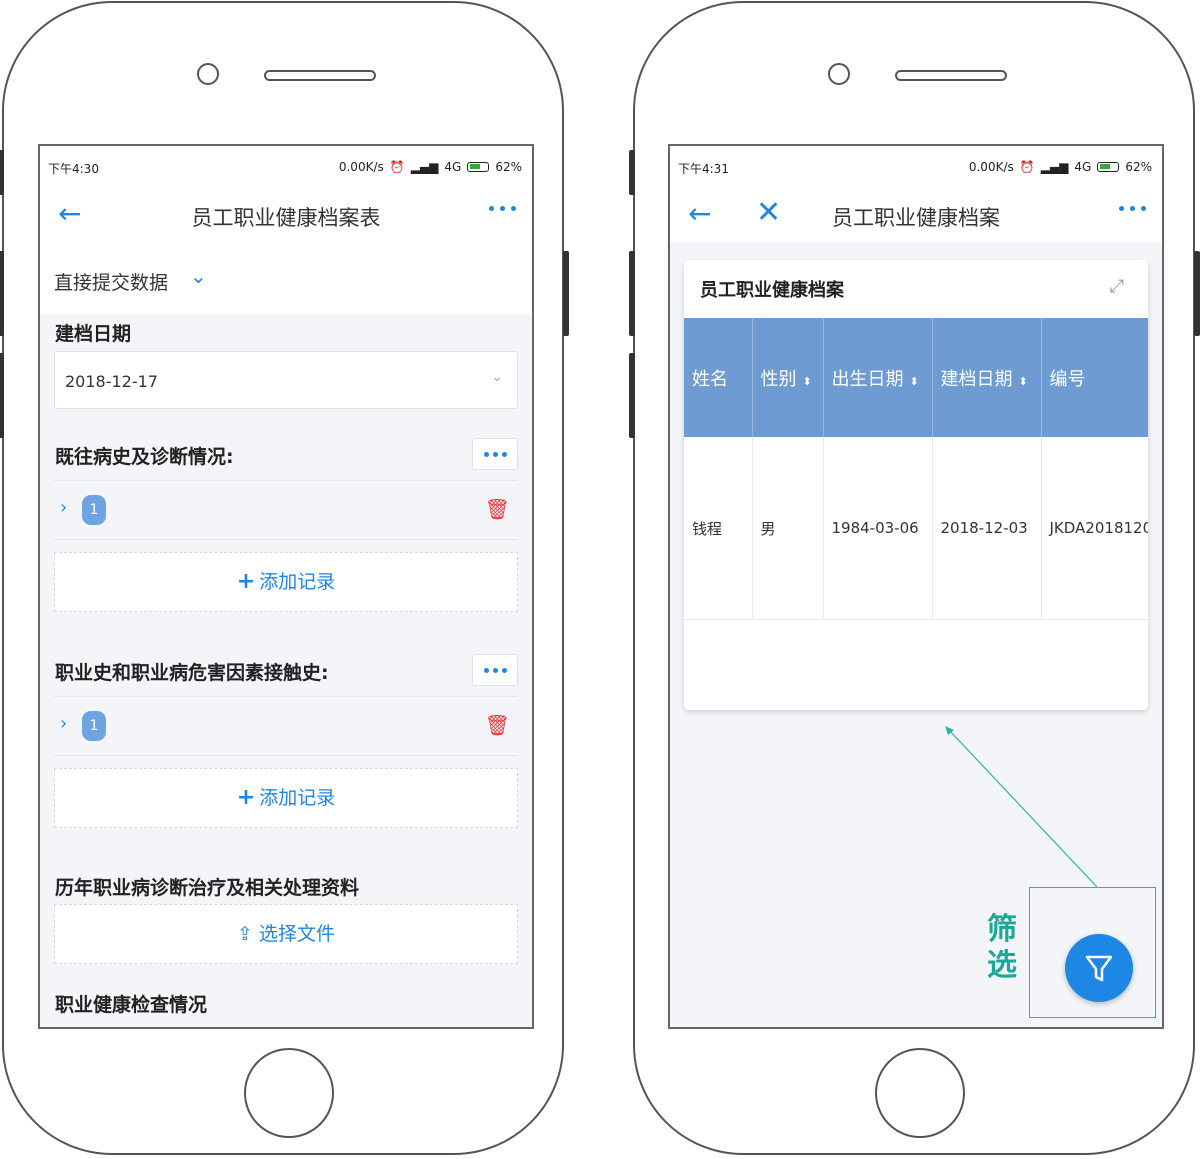 Image resolution: width=1200 pixels, height=1159 pixels. I want to click on annotation-label: 筛 选, so click(1002, 947).